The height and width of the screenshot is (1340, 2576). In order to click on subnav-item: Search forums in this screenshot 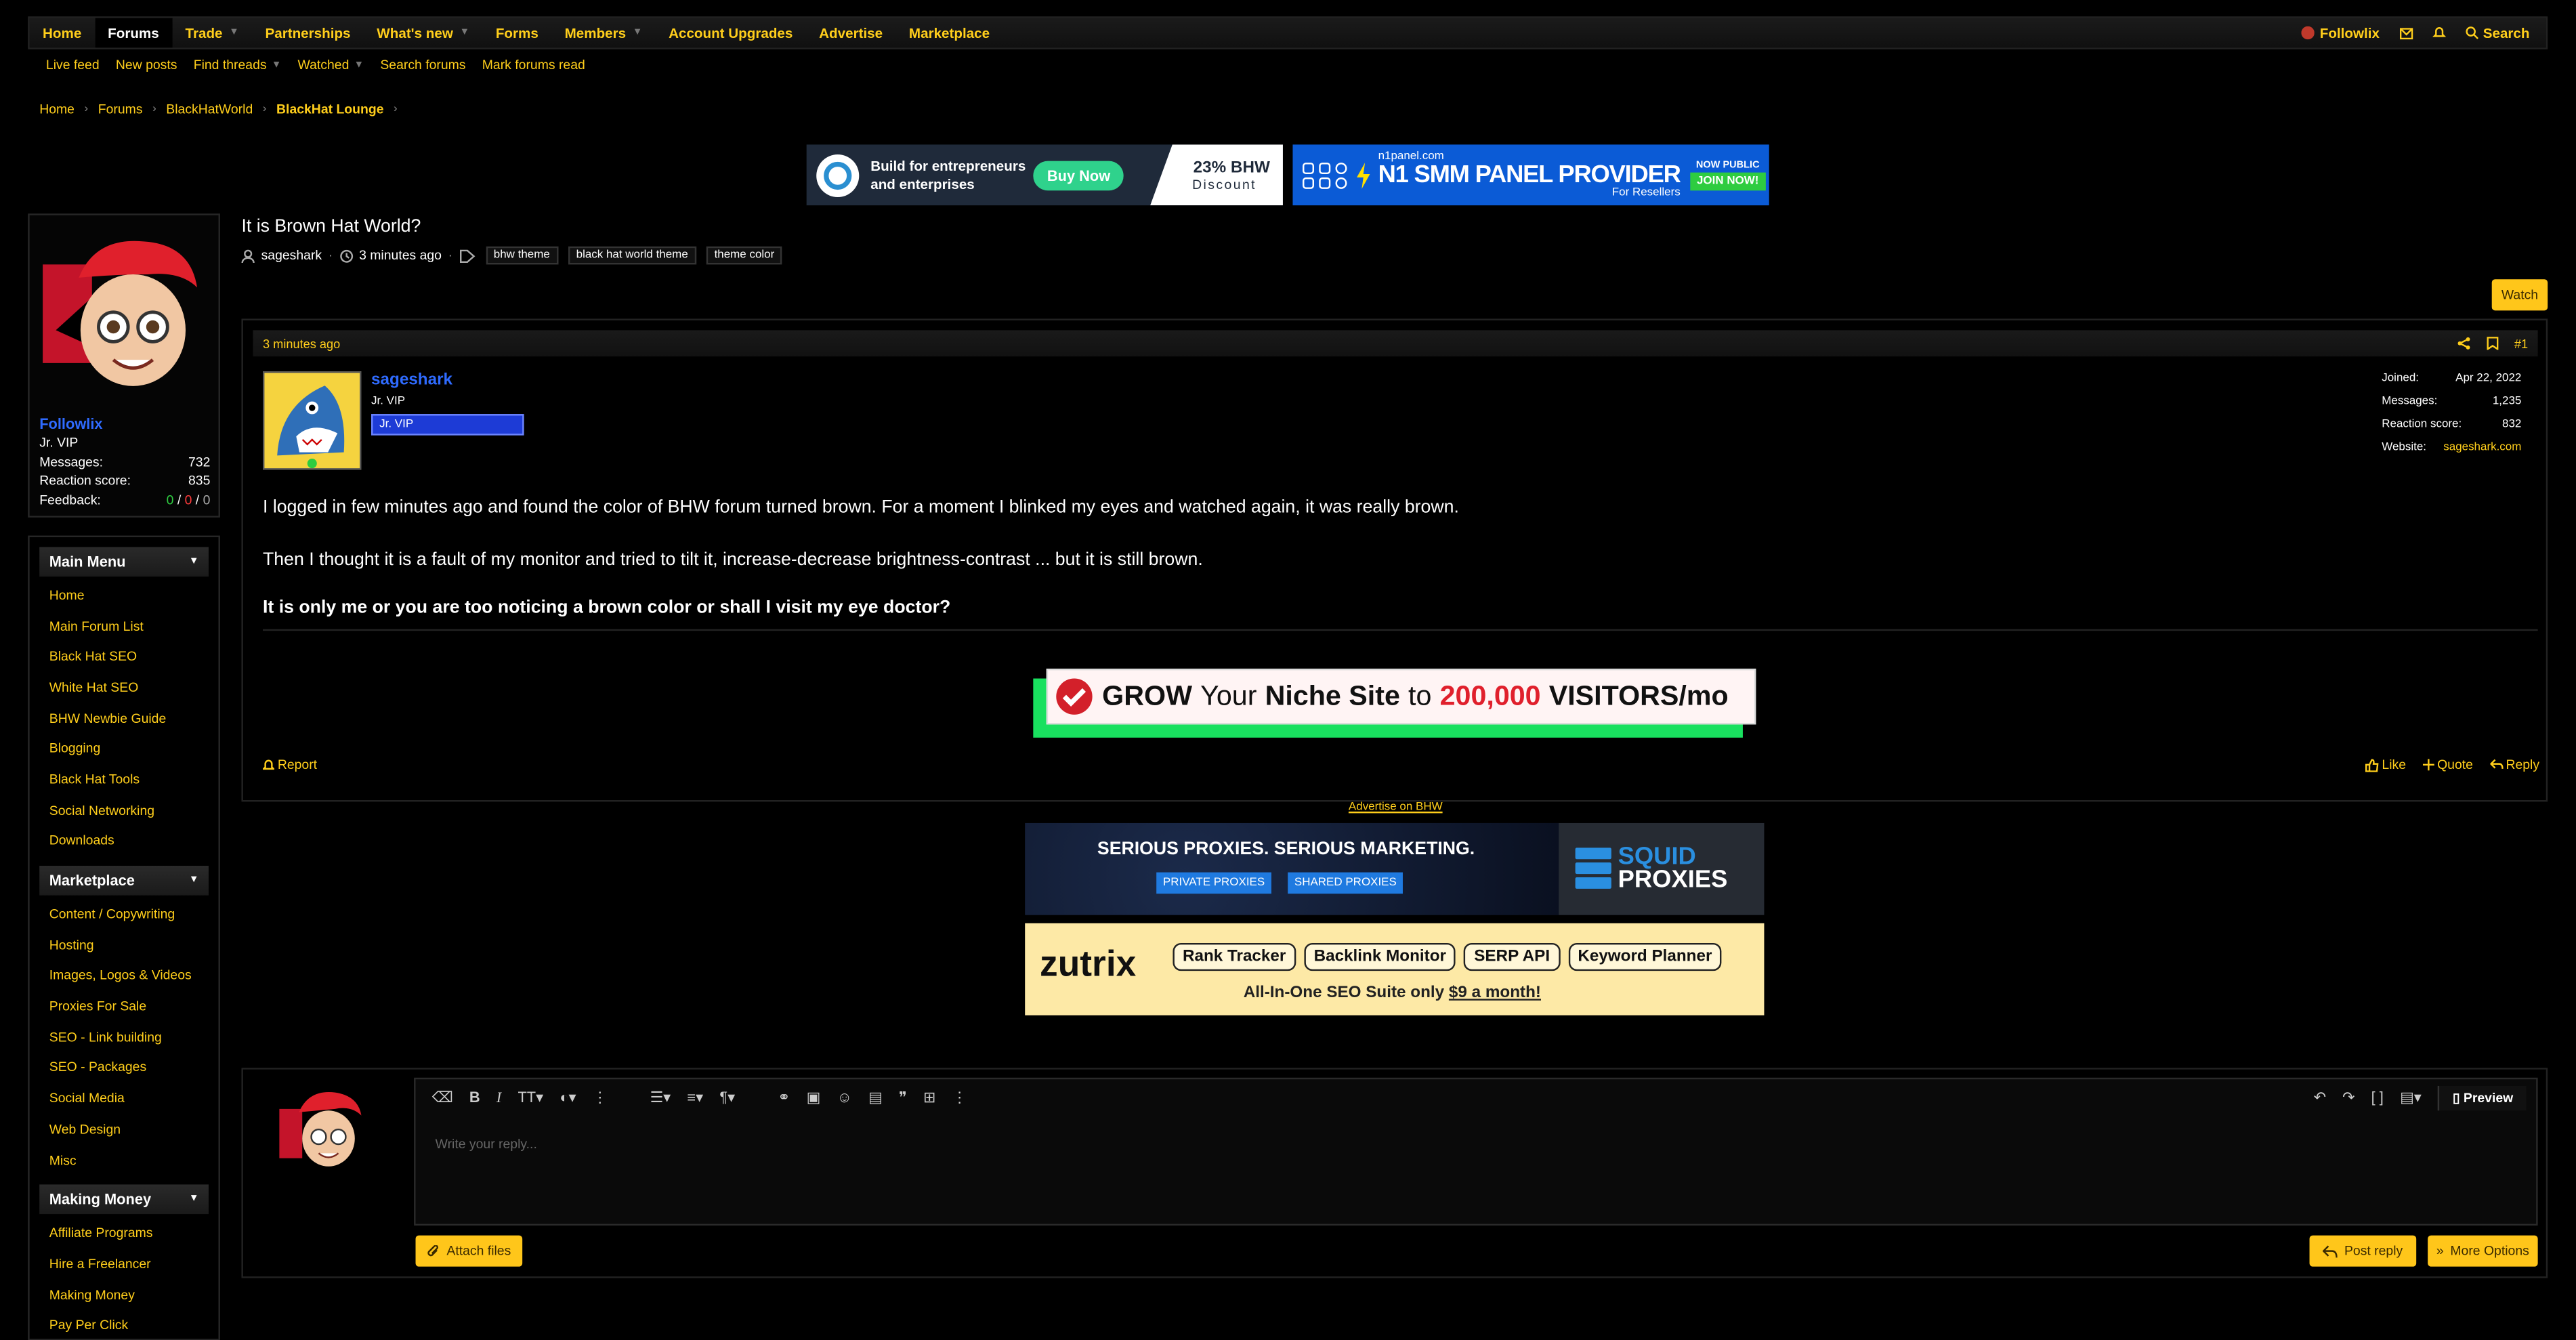, I will do `click(422, 65)`.